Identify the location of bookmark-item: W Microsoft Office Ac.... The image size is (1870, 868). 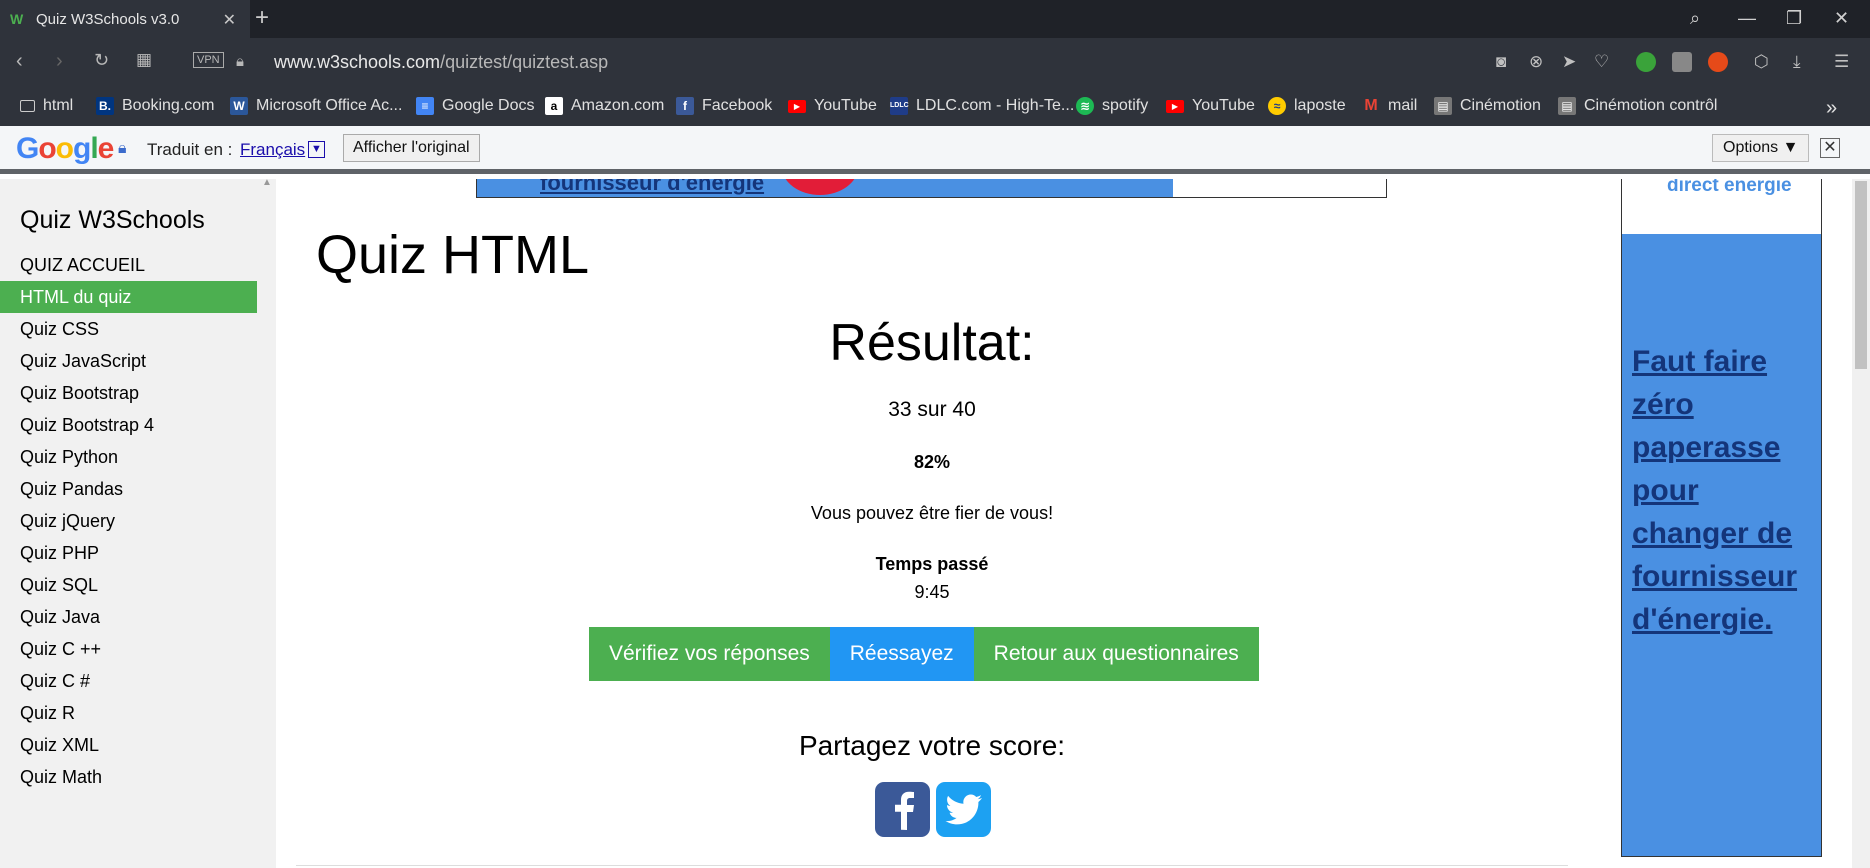
(316, 106).